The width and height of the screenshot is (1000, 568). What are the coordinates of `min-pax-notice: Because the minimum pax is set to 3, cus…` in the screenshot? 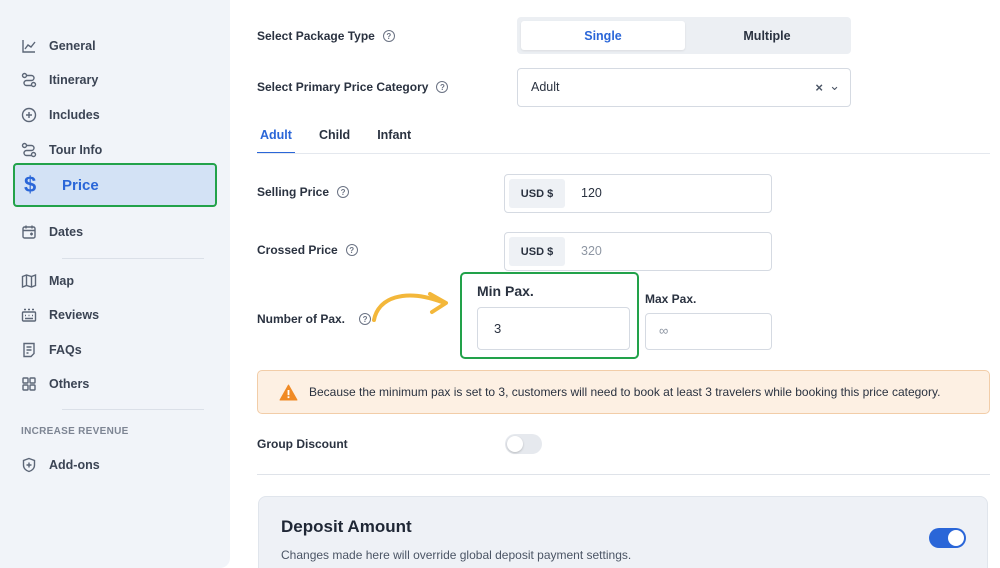 It's located at (623, 392).